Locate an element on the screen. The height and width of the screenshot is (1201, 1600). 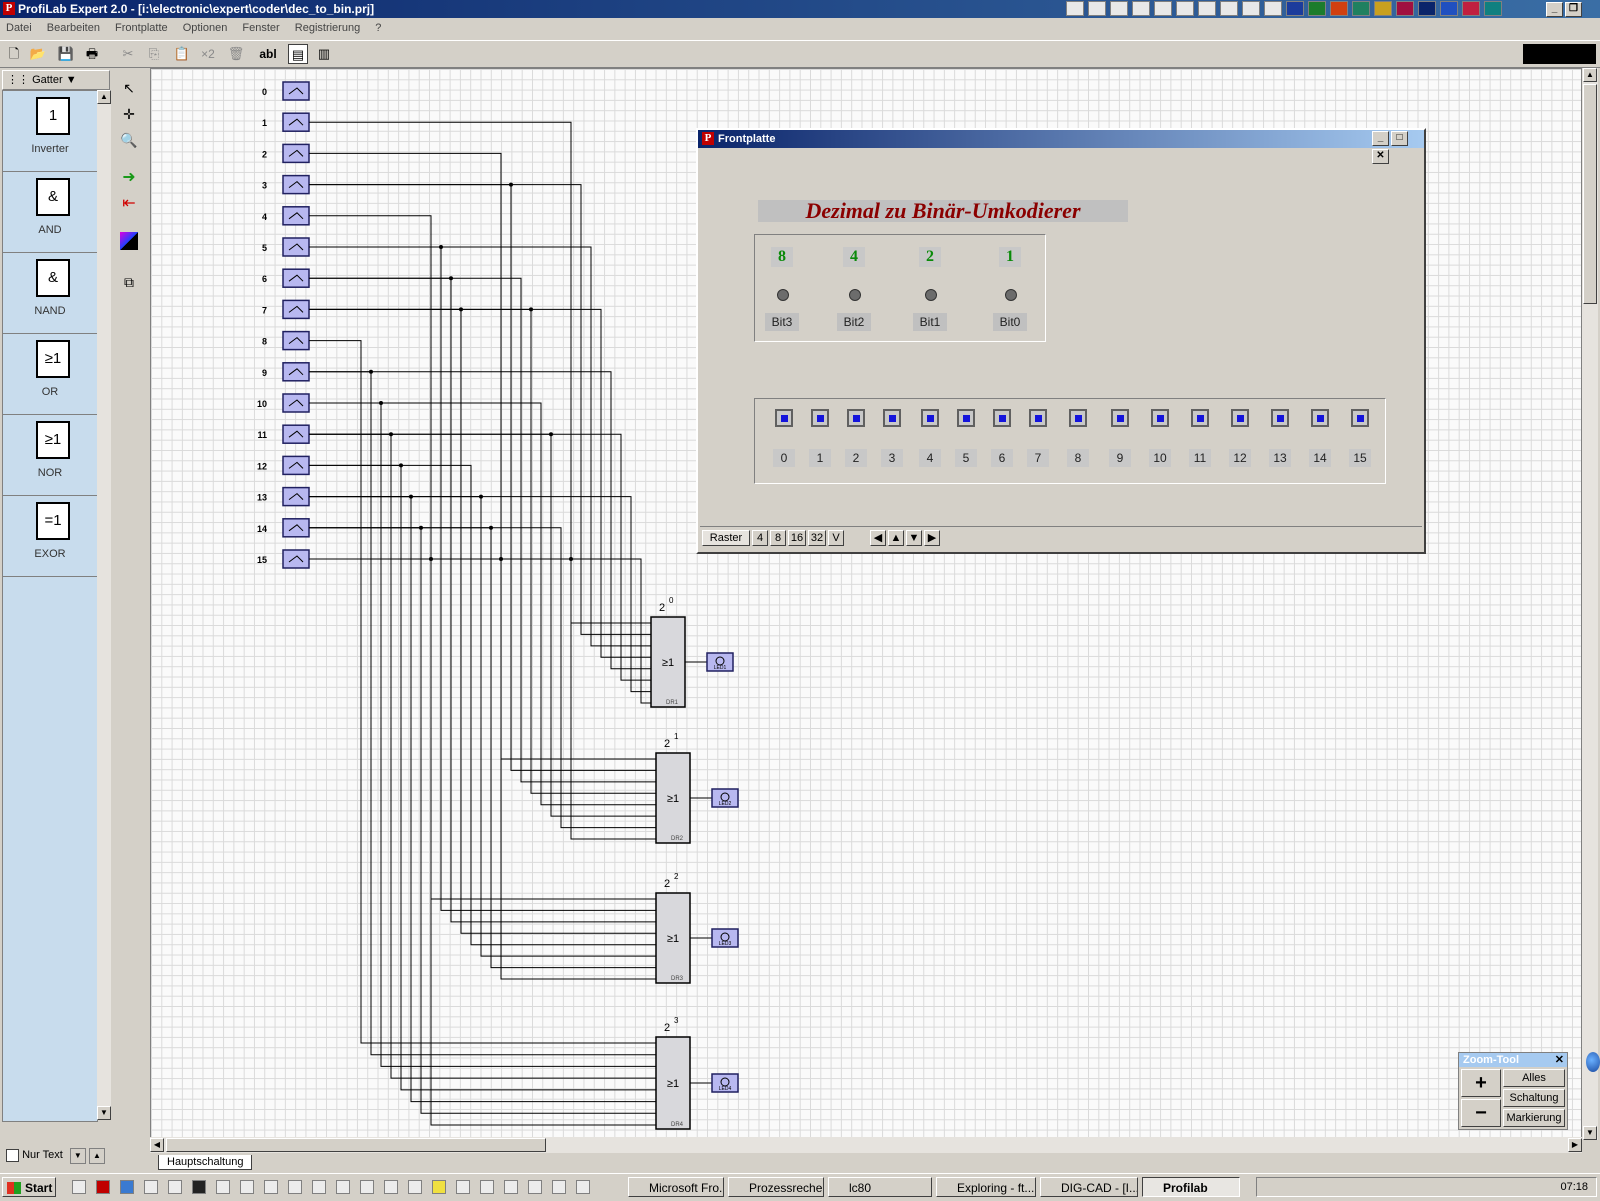
arrow-down-icon: ▼ is located at coordinates (914, 538).